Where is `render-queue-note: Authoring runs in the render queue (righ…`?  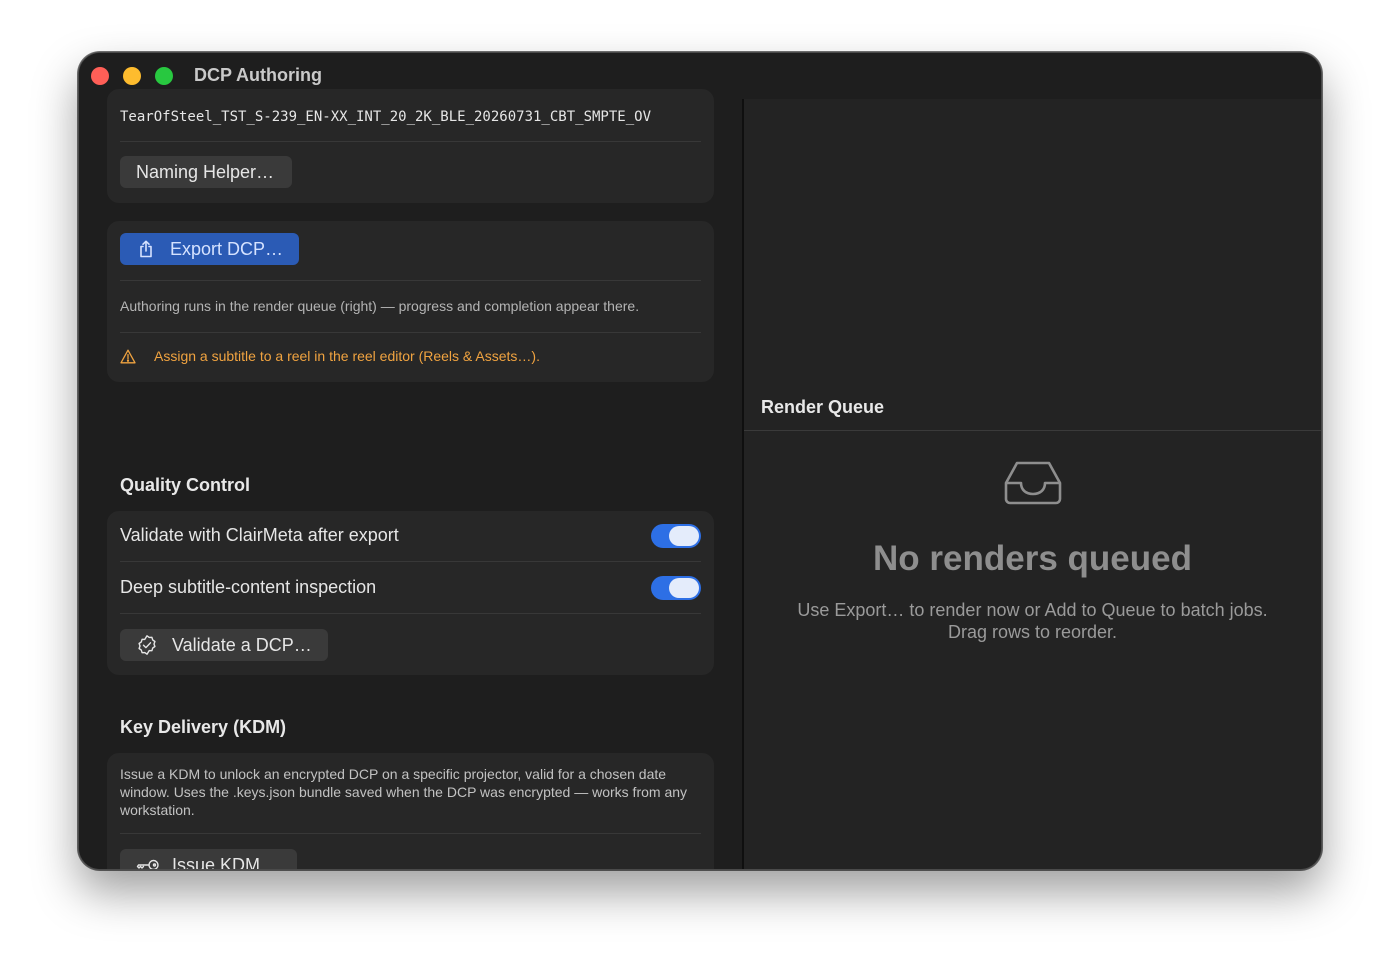 render-queue-note: Authoring runs in the render queue (righ… is located at coordinates (380, 306).